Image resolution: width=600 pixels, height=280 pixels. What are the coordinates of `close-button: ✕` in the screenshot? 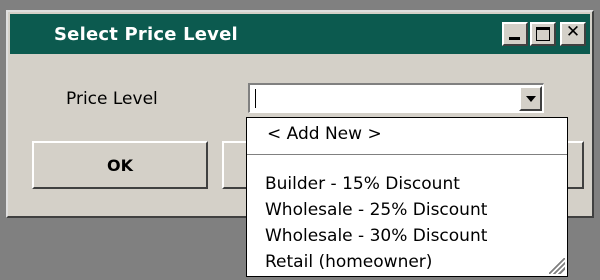 It's located at (573, 34).